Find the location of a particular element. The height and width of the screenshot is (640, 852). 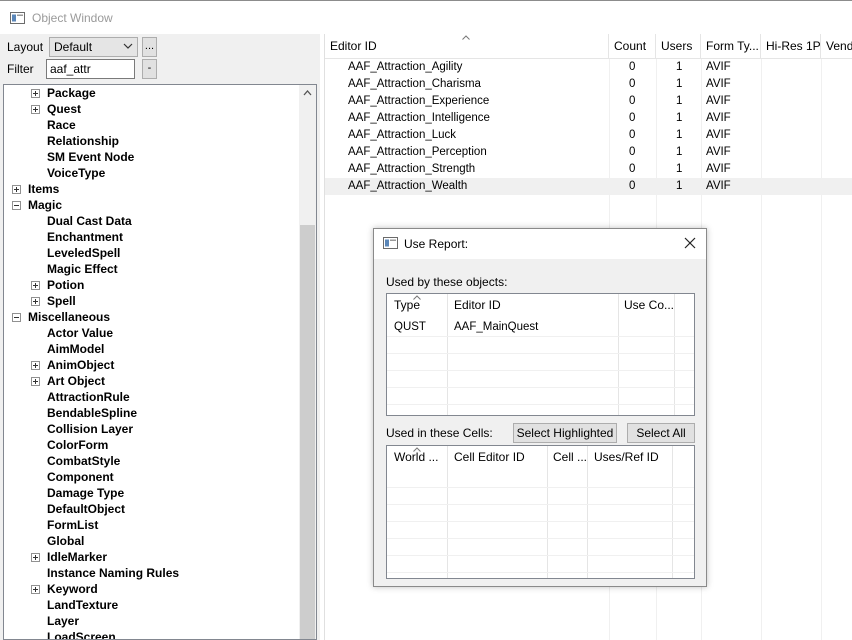

table-row: AAF_Attraction_Wealth 0 1 AVIF is located at coordinates (588, 186).